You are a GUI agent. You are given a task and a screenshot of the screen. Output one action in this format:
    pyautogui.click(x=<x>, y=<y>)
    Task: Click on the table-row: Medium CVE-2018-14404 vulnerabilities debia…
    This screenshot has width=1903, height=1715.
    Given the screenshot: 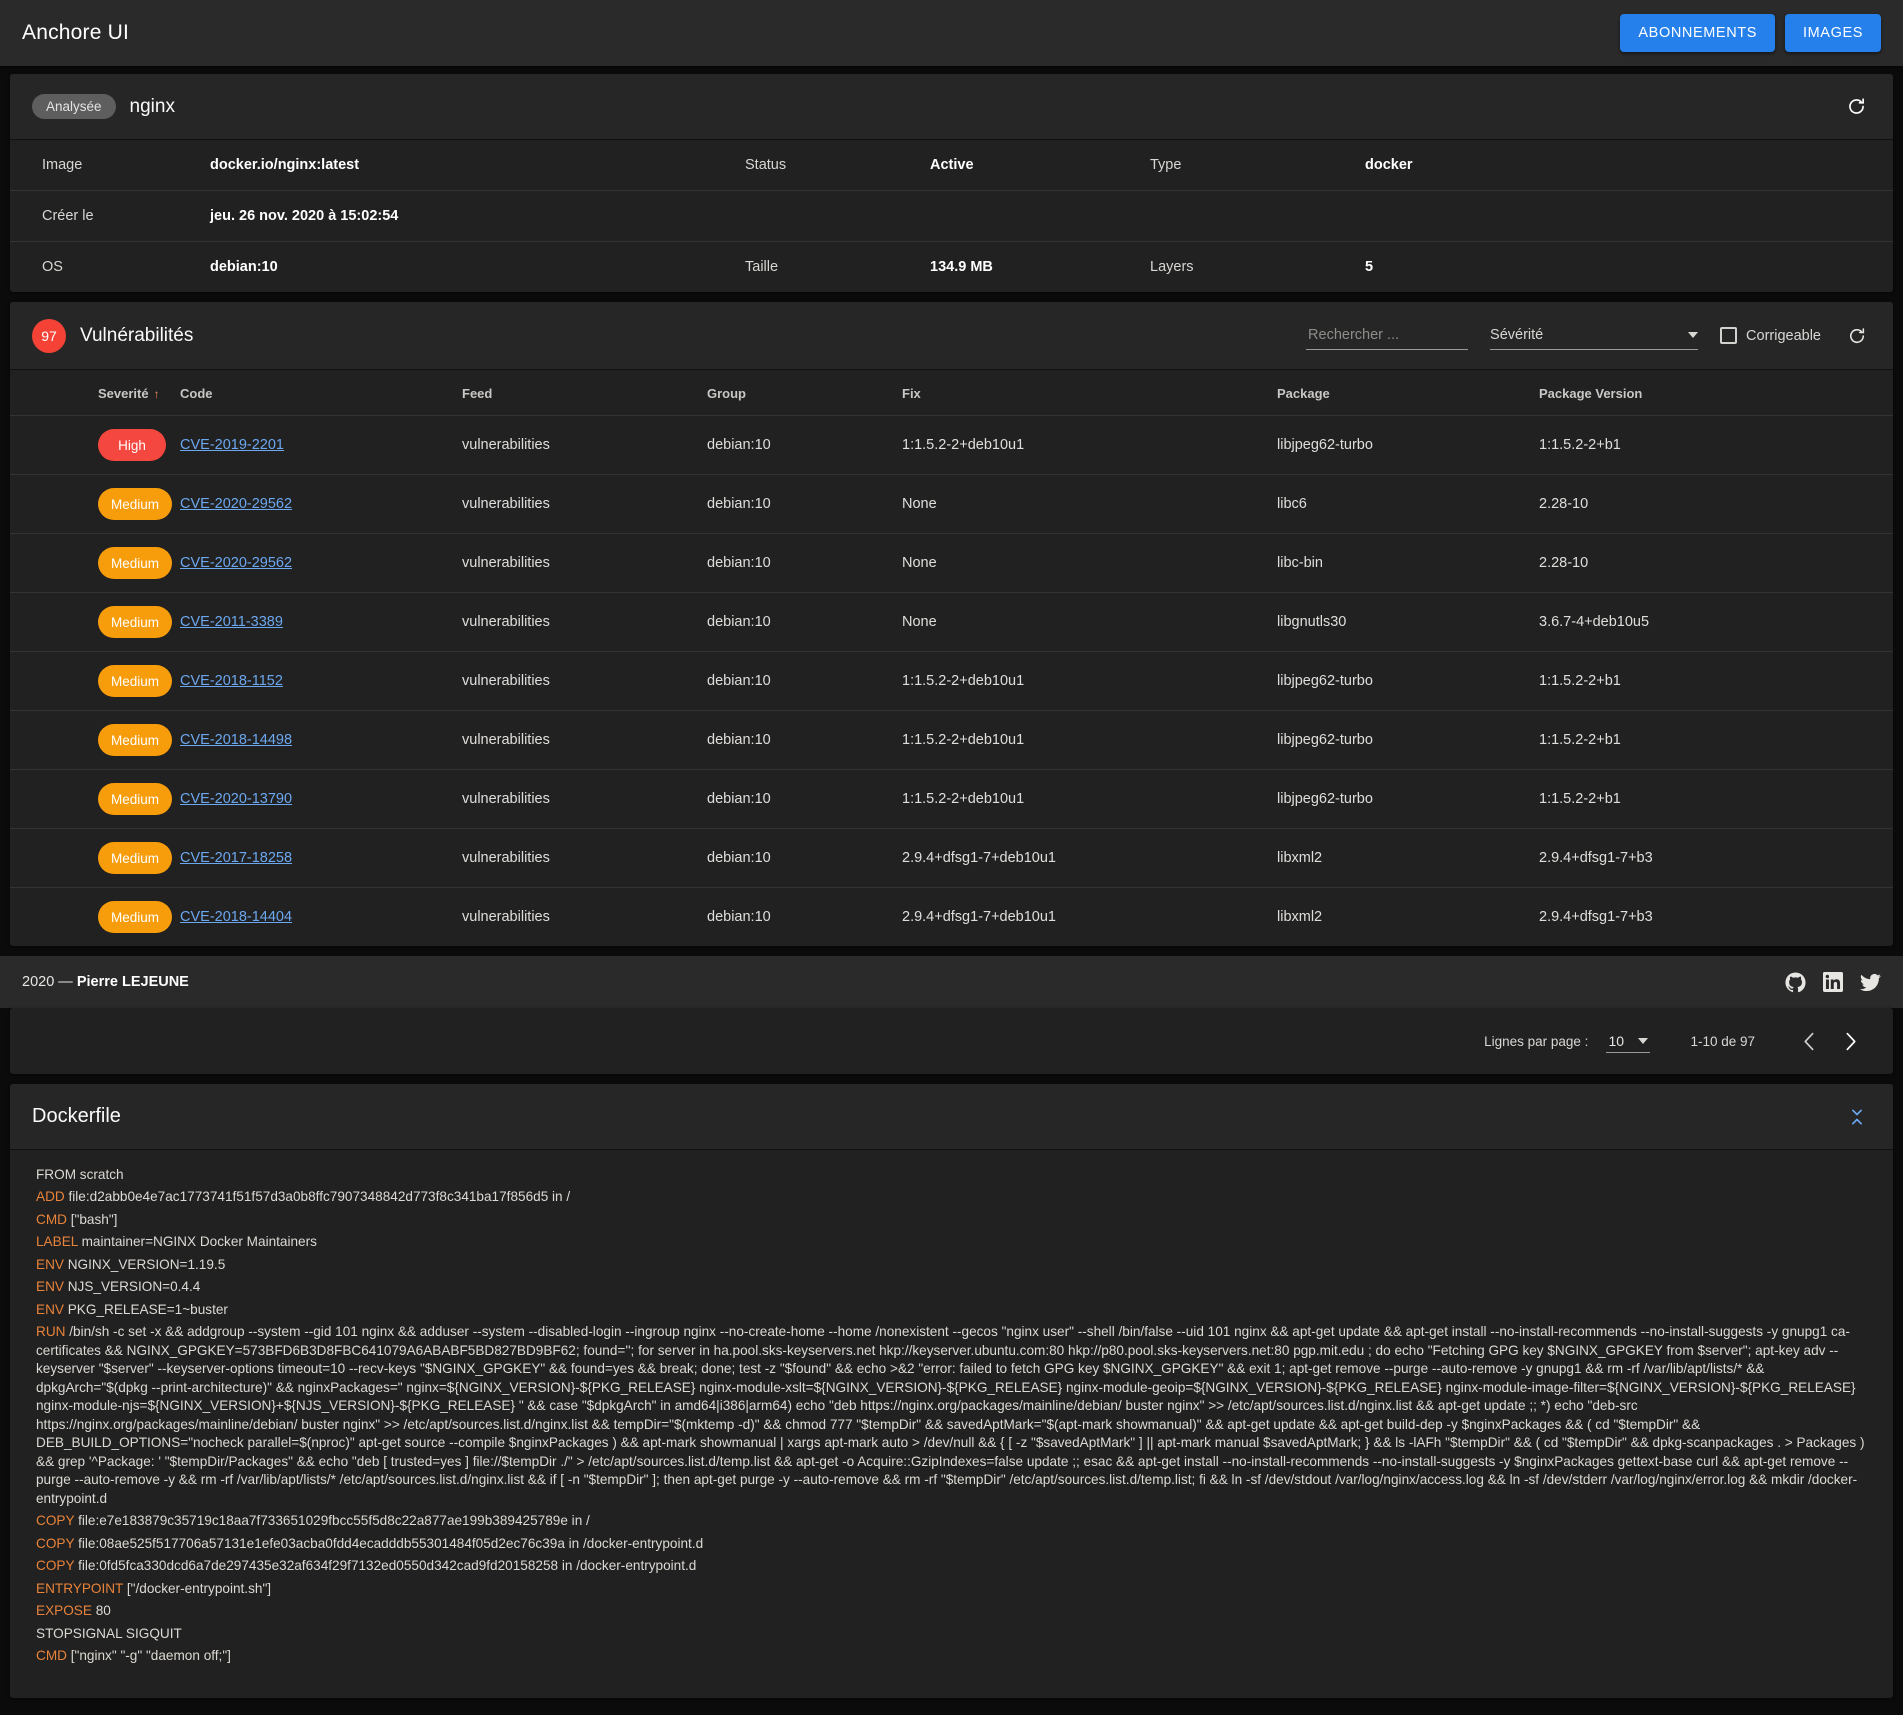 What is the action you would take?
    pyautogui.click(x=951, y=917)
    